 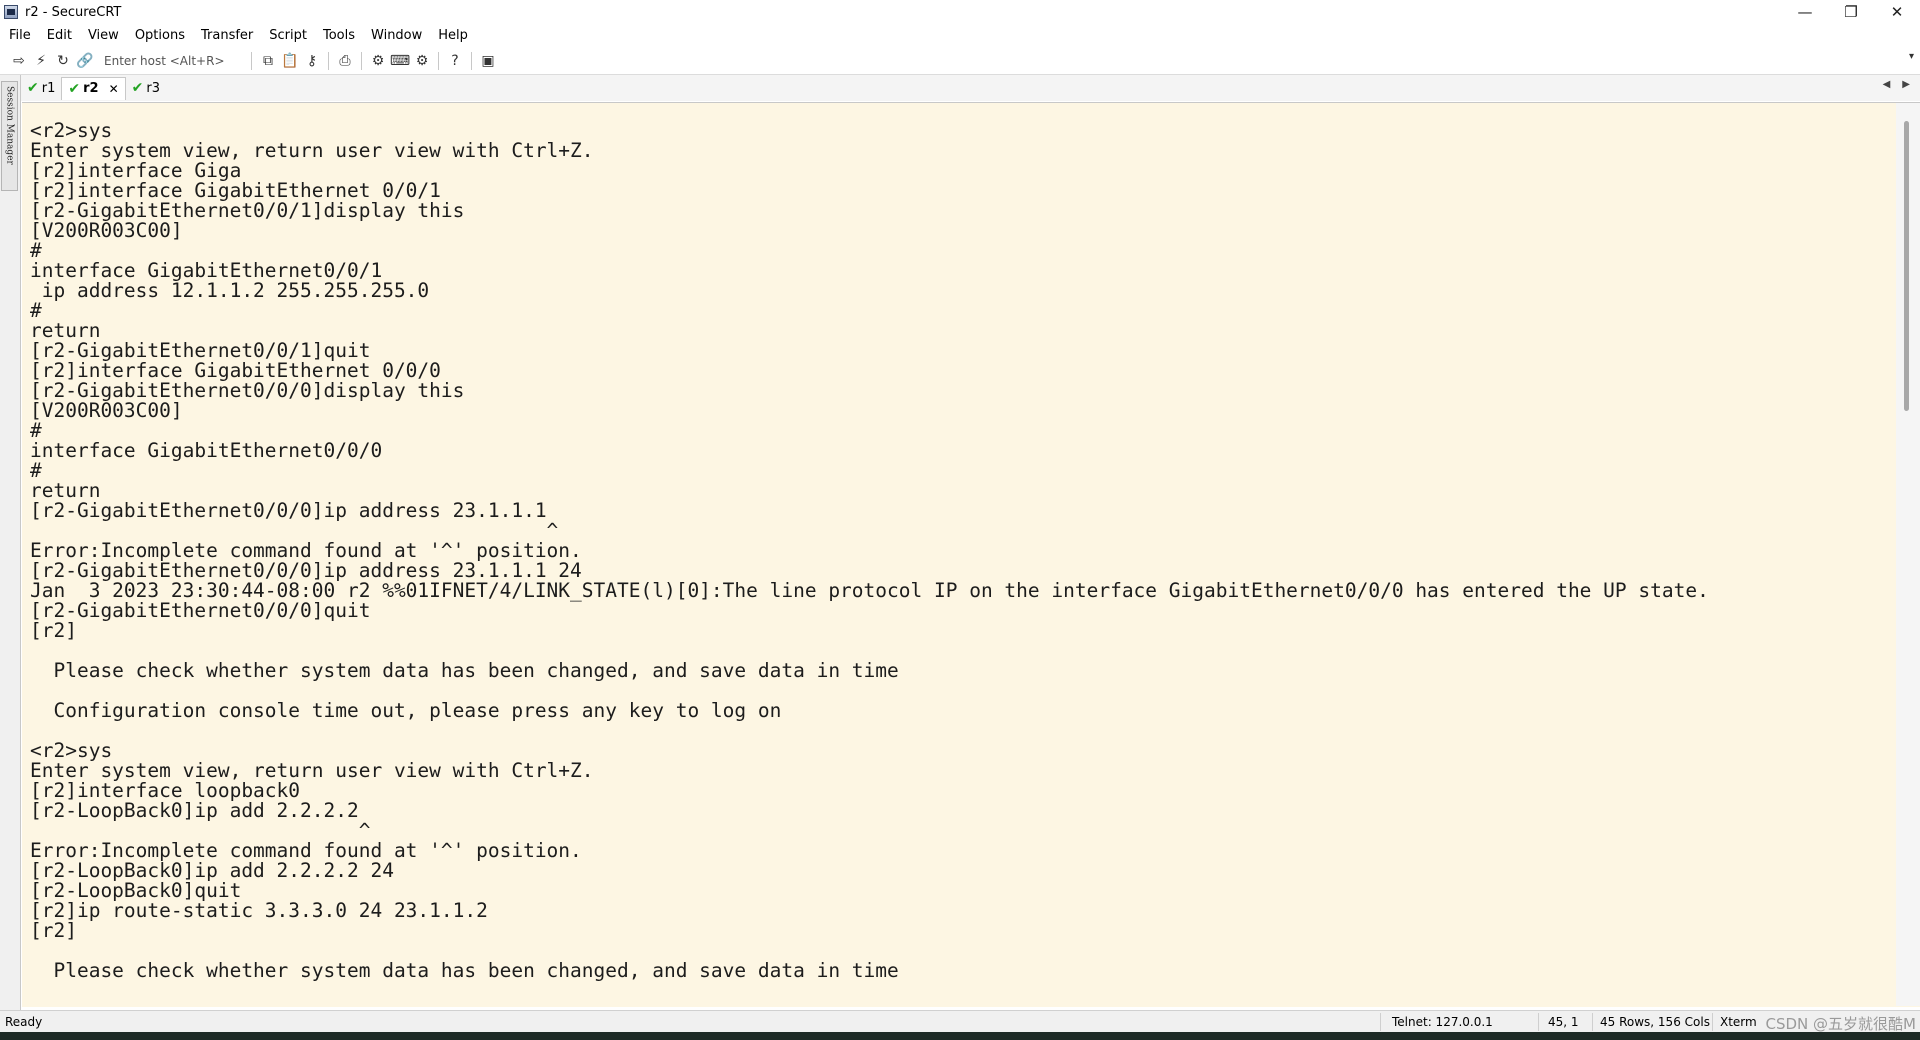 I want to click on session-tab-bar: ✔ r1 ✔ r2 ✕ ✔ r3 ◀ ▶, so click(x=970, y=88).